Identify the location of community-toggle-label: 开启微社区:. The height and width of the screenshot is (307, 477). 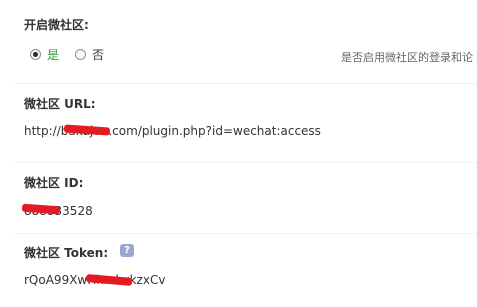
(56, 25).